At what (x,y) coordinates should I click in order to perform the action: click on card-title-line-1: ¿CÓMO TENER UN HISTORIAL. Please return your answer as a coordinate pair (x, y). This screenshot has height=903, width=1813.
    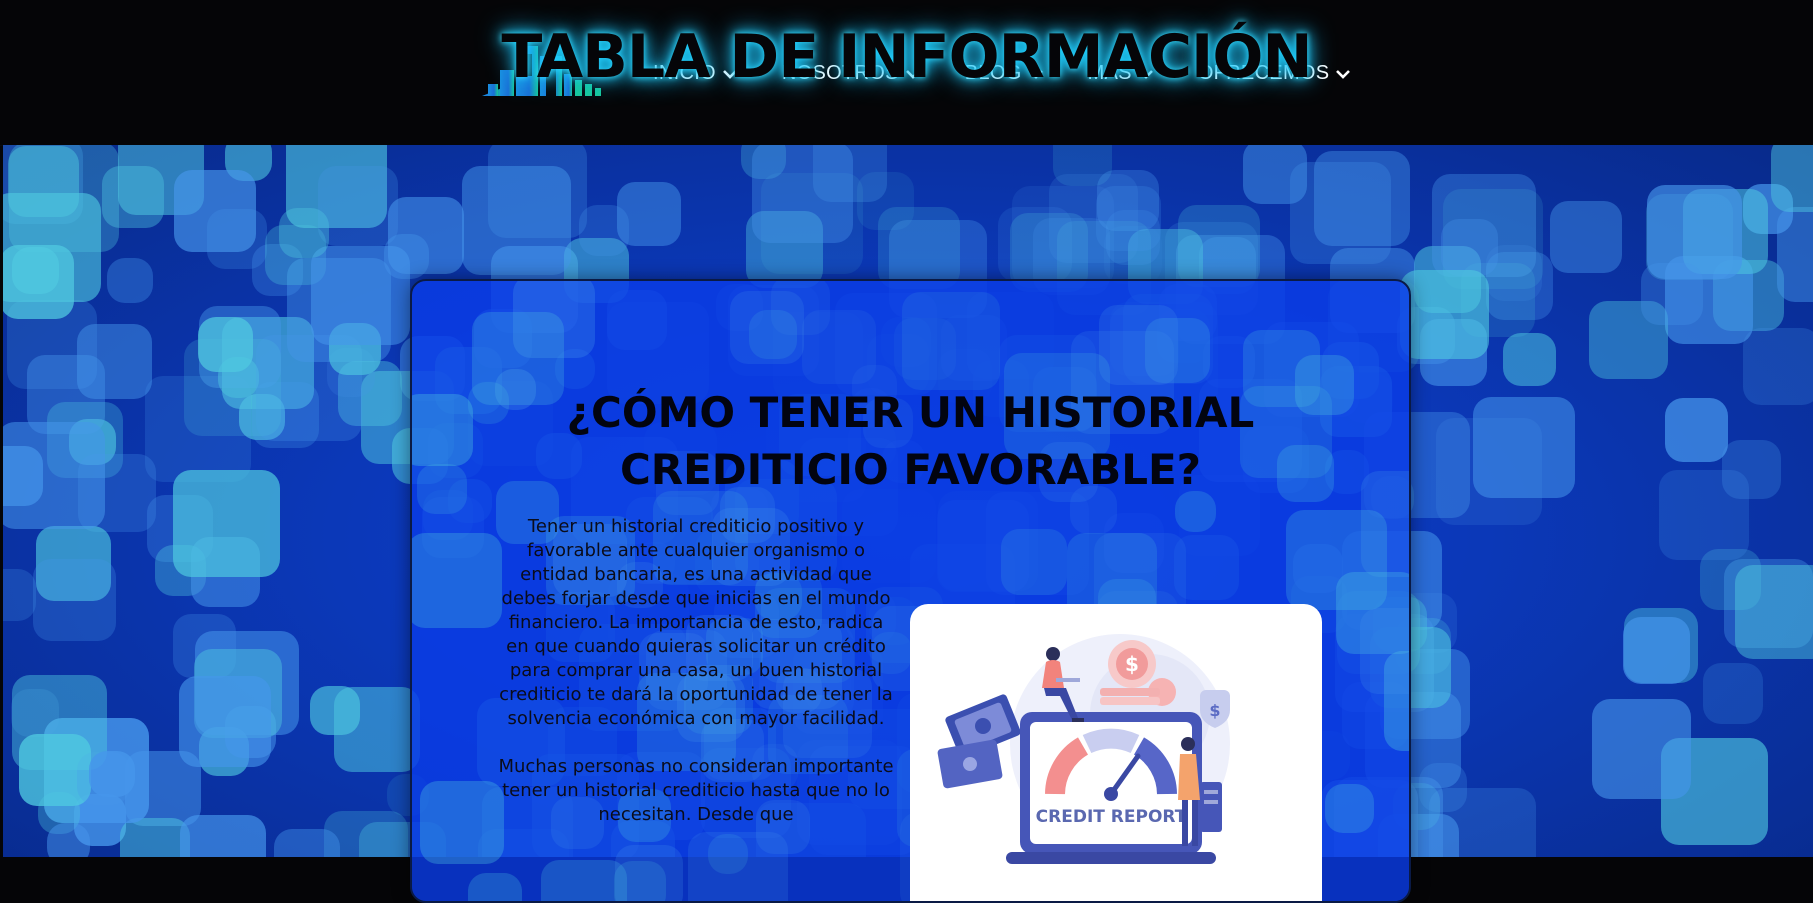
    Looking at the image, I should click on (910, 412).